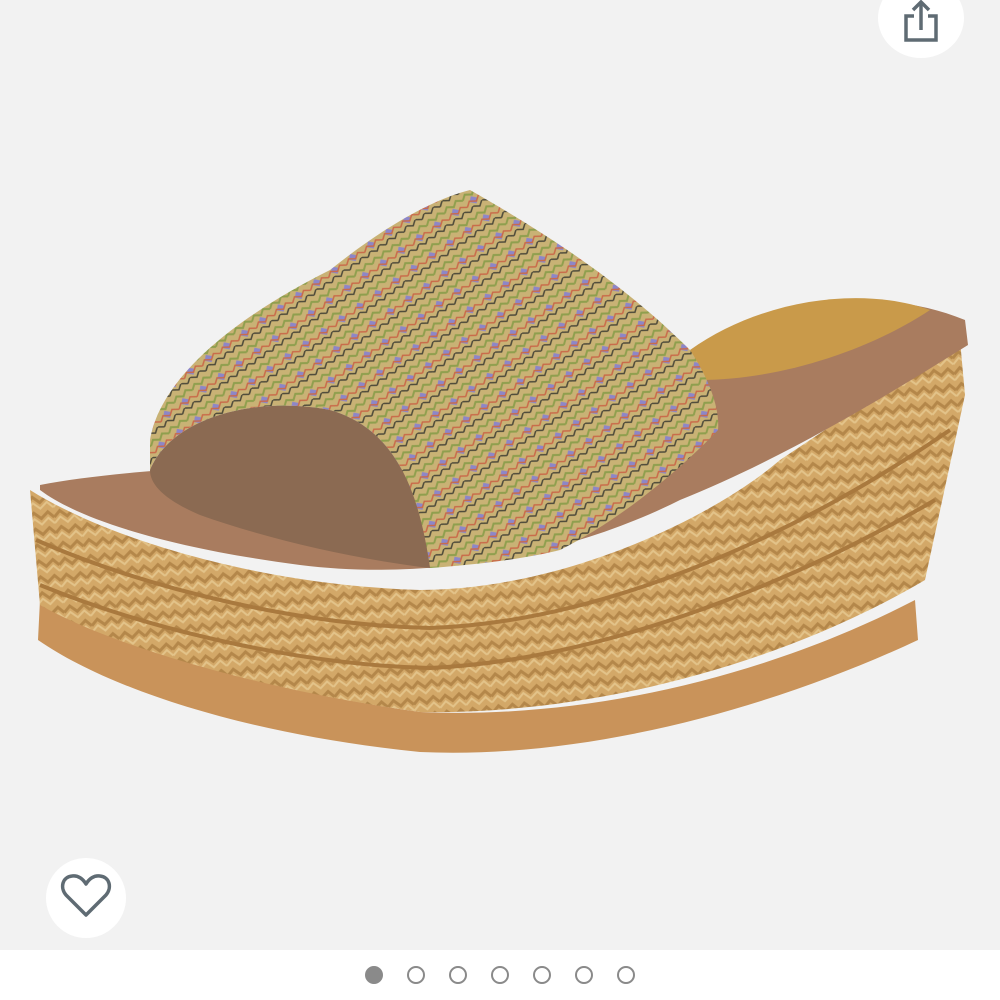 The image size is (1000, 1000). I want to click on wishlist-button, so click(86, 898).